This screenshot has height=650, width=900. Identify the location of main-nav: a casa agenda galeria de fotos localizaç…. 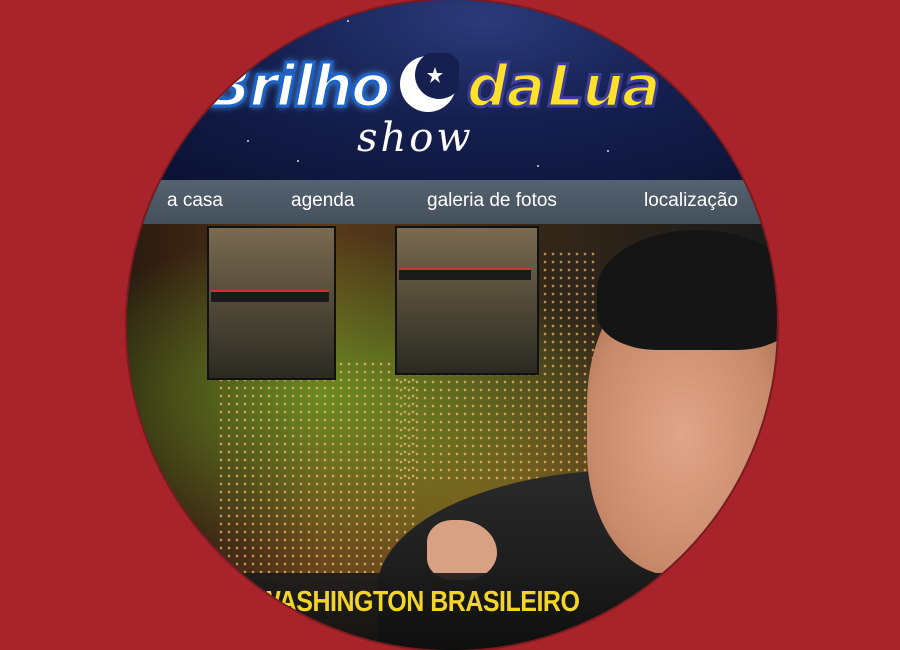
(452, 202).